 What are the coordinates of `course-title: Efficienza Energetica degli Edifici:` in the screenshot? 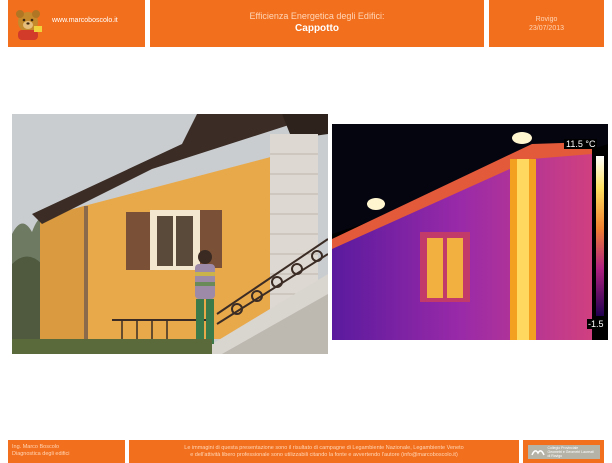 It's located at (317, 16).